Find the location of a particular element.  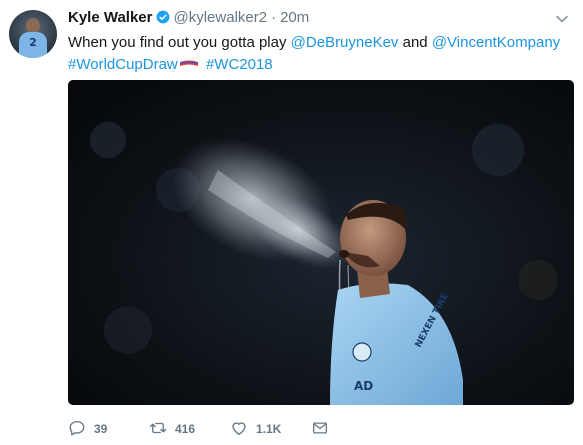

tweet-text-prefix: When you find out you gotta play is located at coordinates (179, 42).